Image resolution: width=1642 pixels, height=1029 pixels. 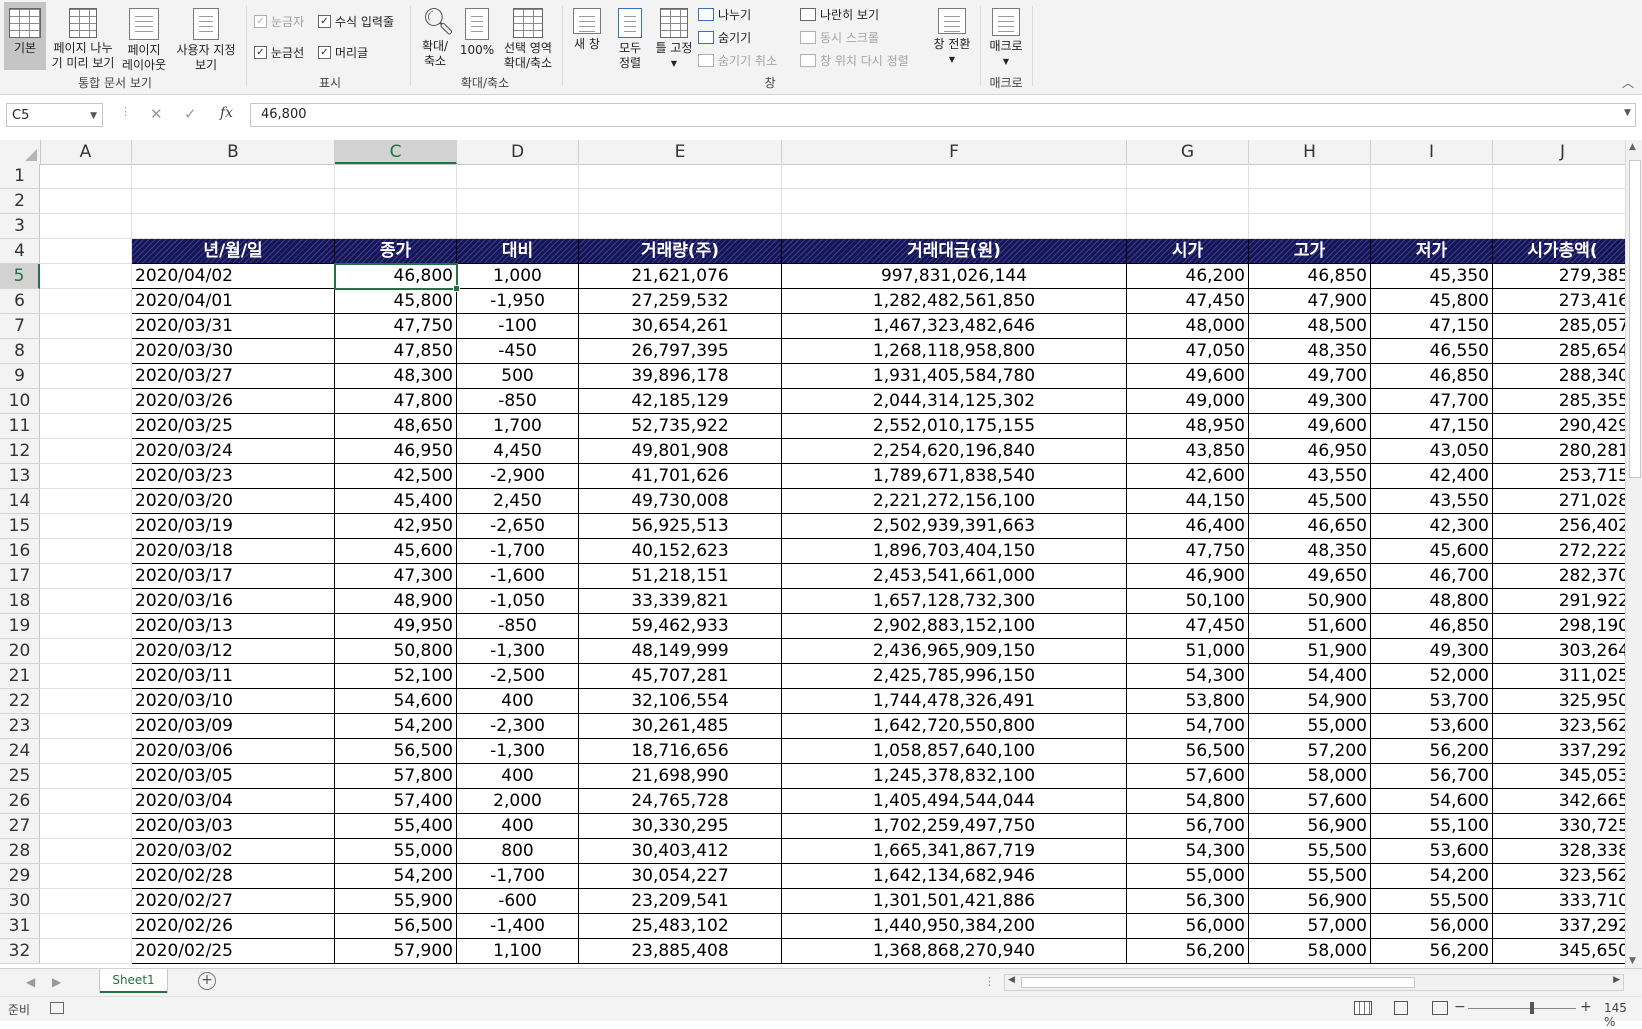 I want to click on cell-g9: 49,600, so click(x=1188, y=376).